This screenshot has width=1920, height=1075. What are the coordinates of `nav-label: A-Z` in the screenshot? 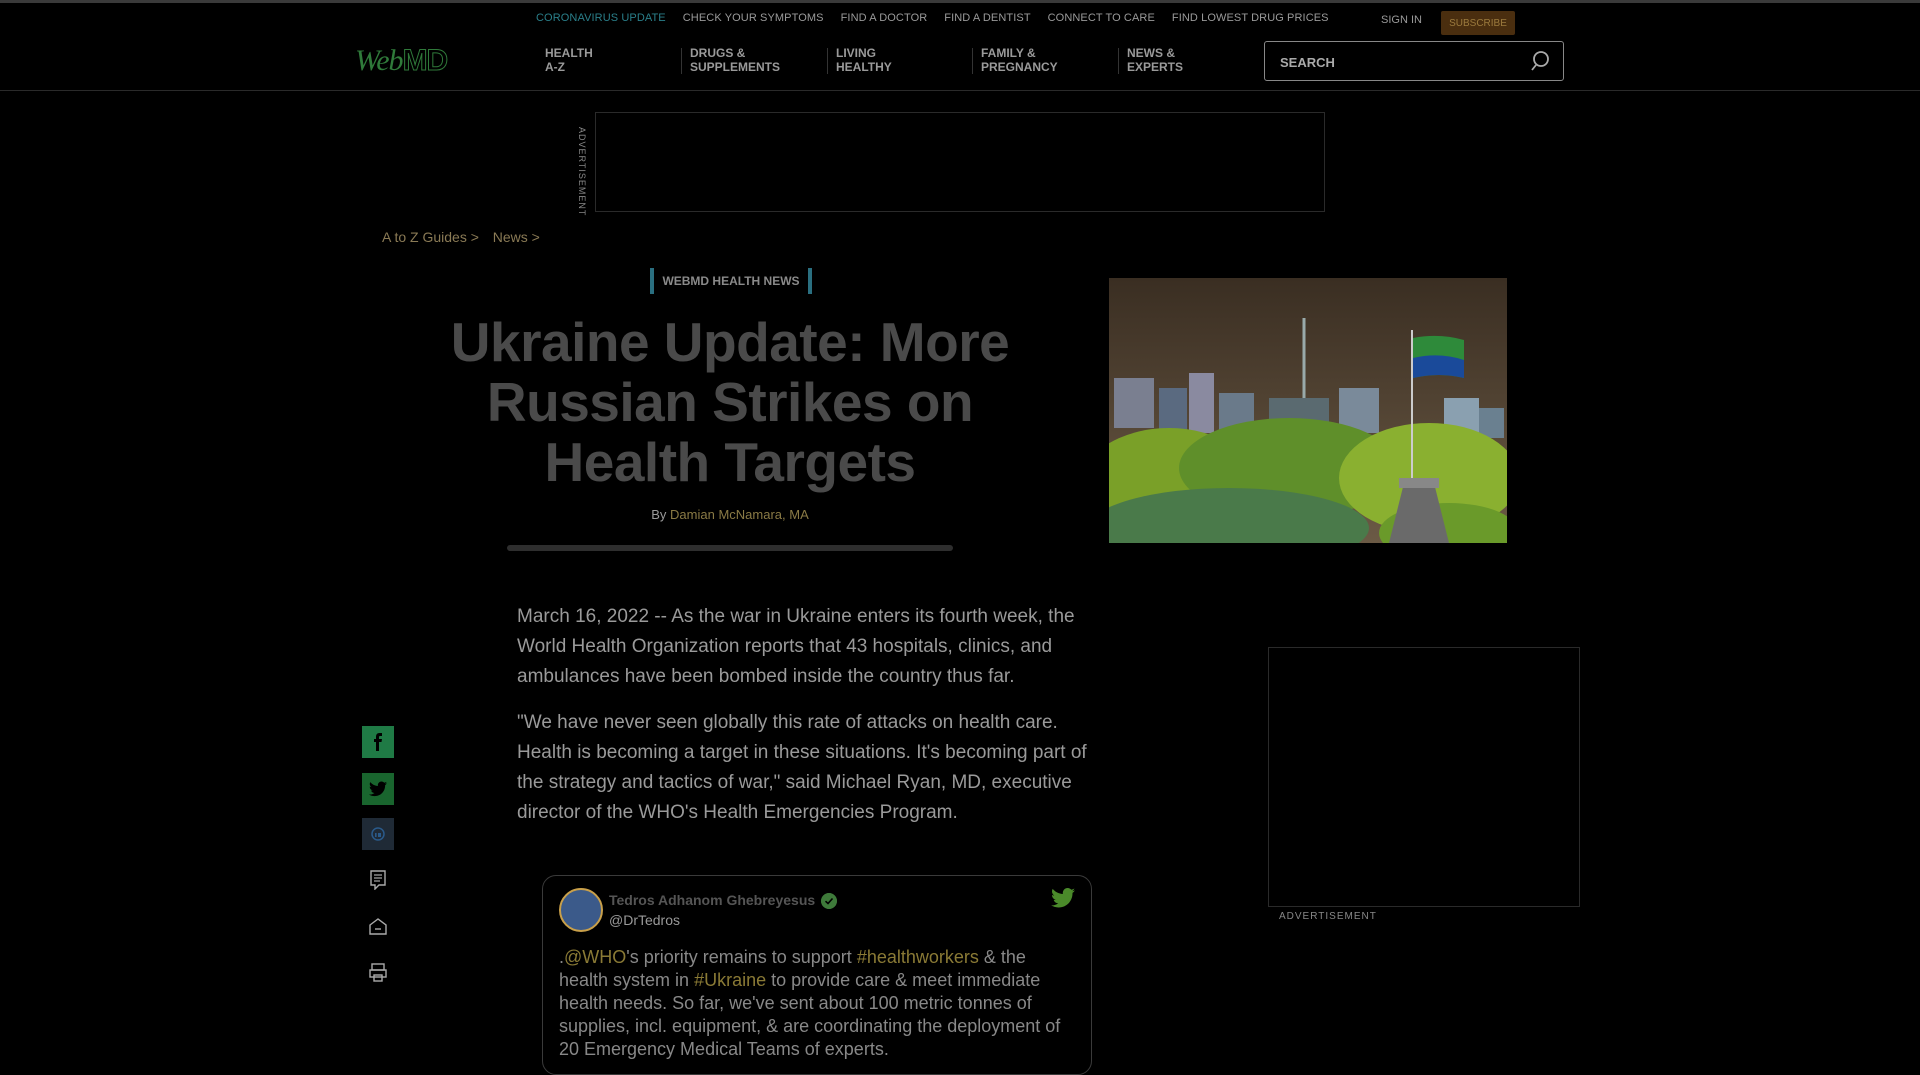 It's located at (555, 67).